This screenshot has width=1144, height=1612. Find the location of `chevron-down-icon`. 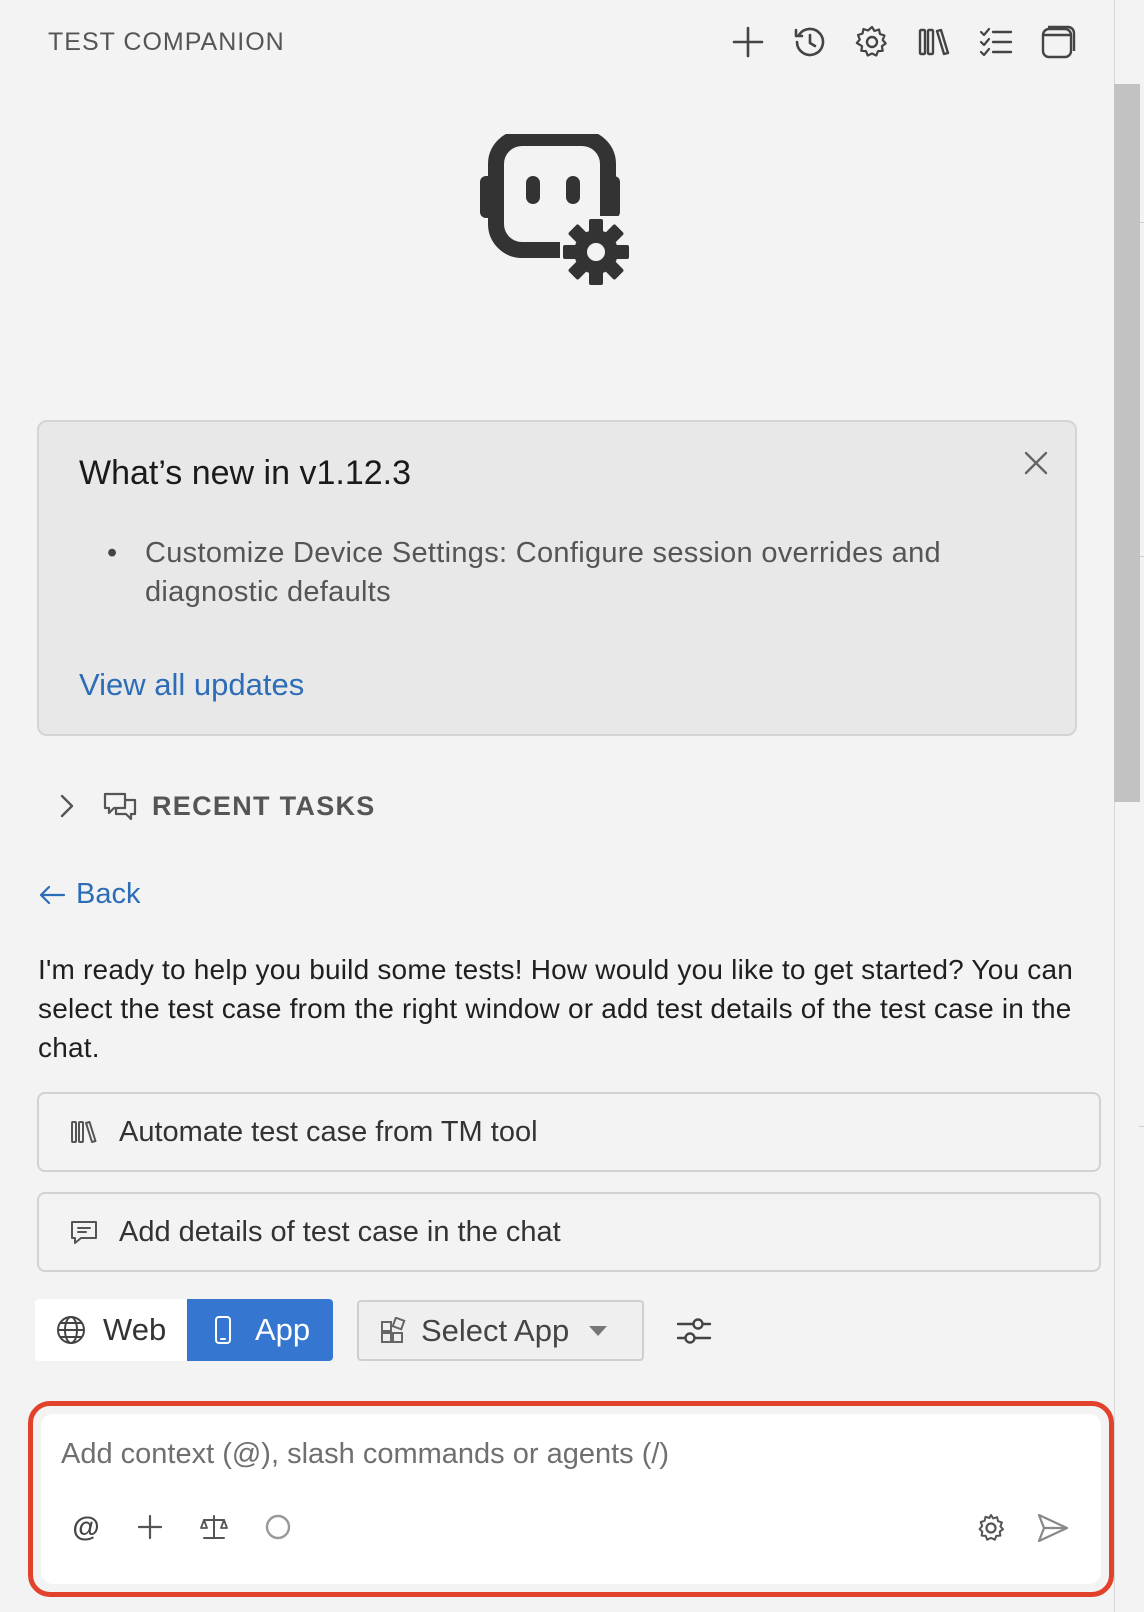

chevron-down-icon is located at coordinates (598, 1330).